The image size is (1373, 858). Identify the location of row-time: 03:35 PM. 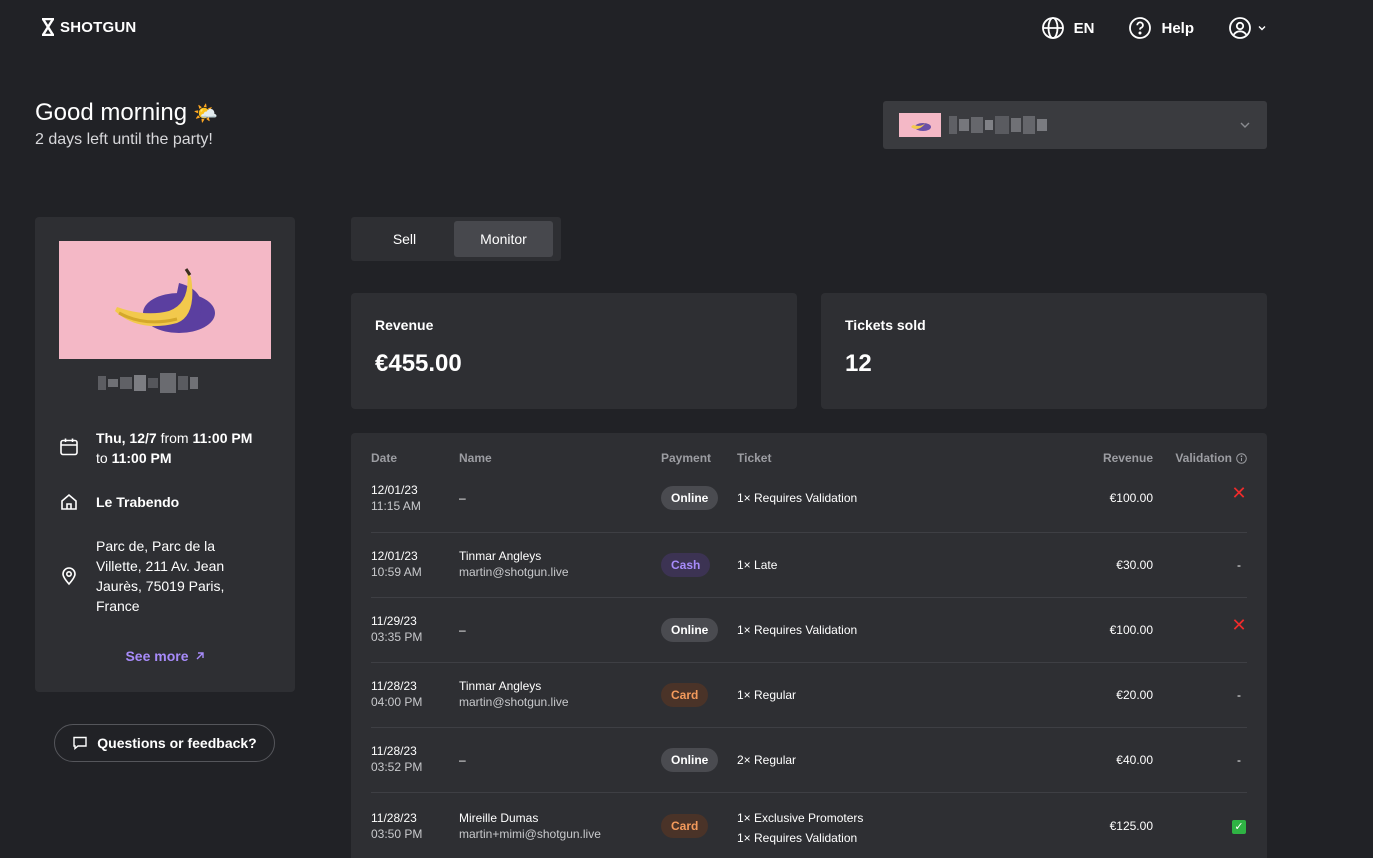
(397, 637).